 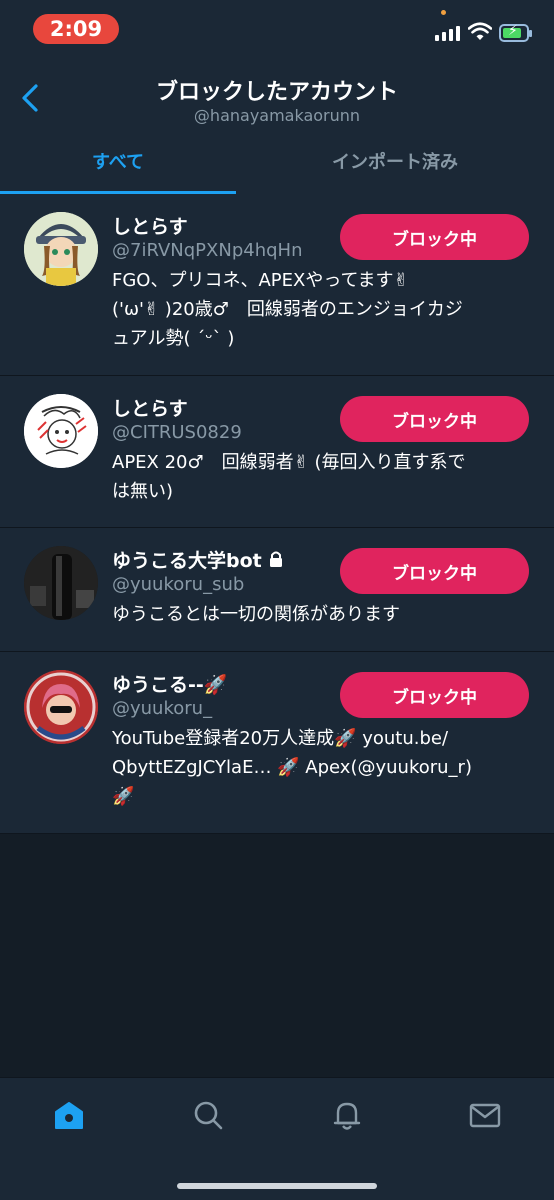 I want to click on cellular-signal-icon, so click(x=448, y=33).